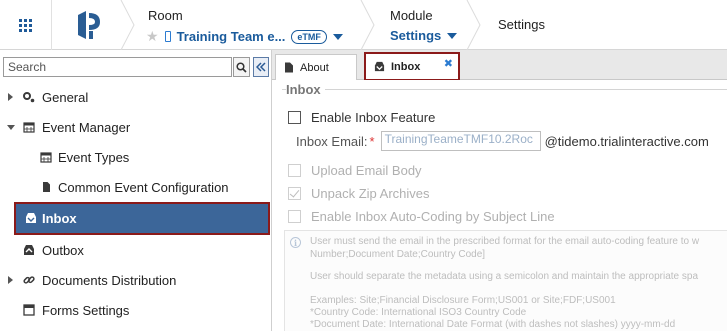 Image resolution: width=727 pixels, height=331 pixels. Describe the element at coordinates (521, 24) in the screenshot. I see `page-title: Settings` at that location.